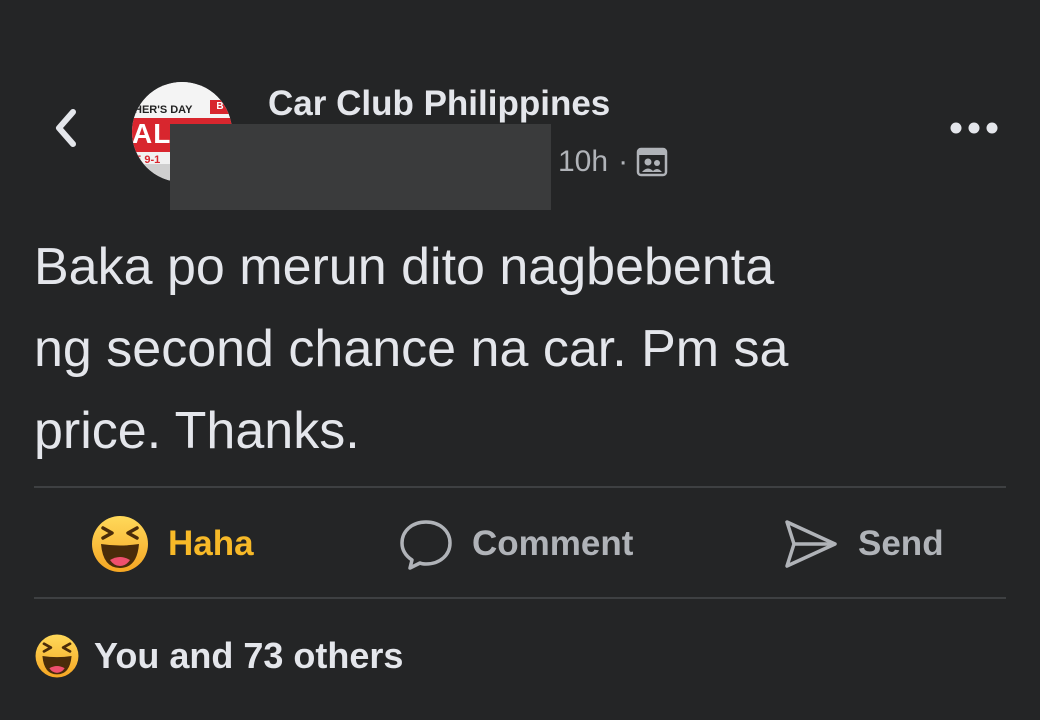  Describe the element at coordinates (426, 545) in the screenshot. I see `comment-icon` at that location.